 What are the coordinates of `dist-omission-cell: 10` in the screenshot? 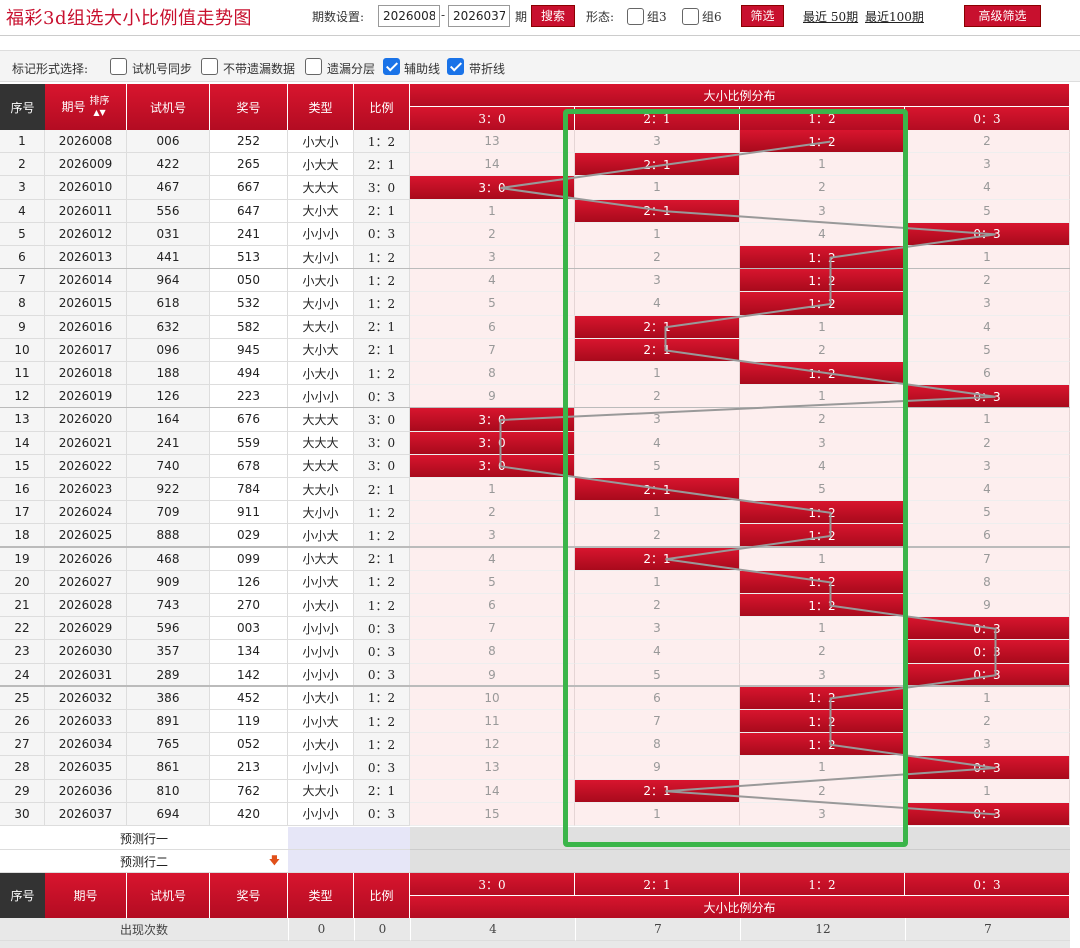 It's located at (492, 698).